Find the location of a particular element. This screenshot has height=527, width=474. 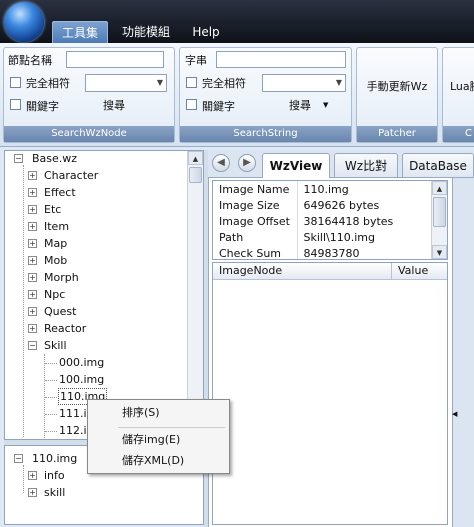

info-key: Image Size is located at coordinates (255, 205).